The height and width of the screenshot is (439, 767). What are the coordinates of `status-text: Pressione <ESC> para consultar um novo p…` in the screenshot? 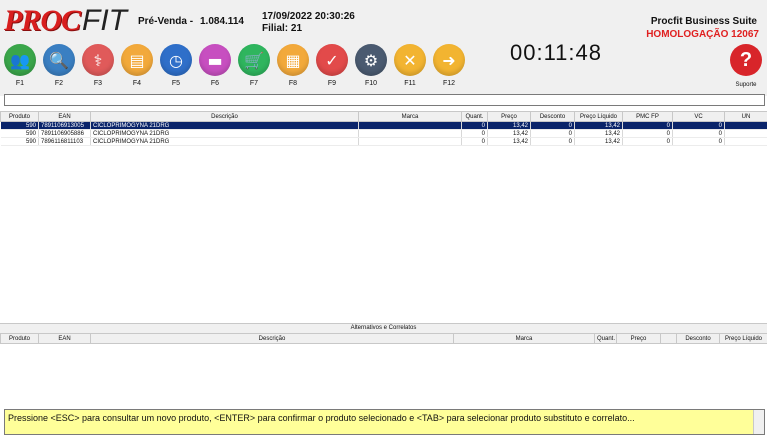 It's located at (321, 418).